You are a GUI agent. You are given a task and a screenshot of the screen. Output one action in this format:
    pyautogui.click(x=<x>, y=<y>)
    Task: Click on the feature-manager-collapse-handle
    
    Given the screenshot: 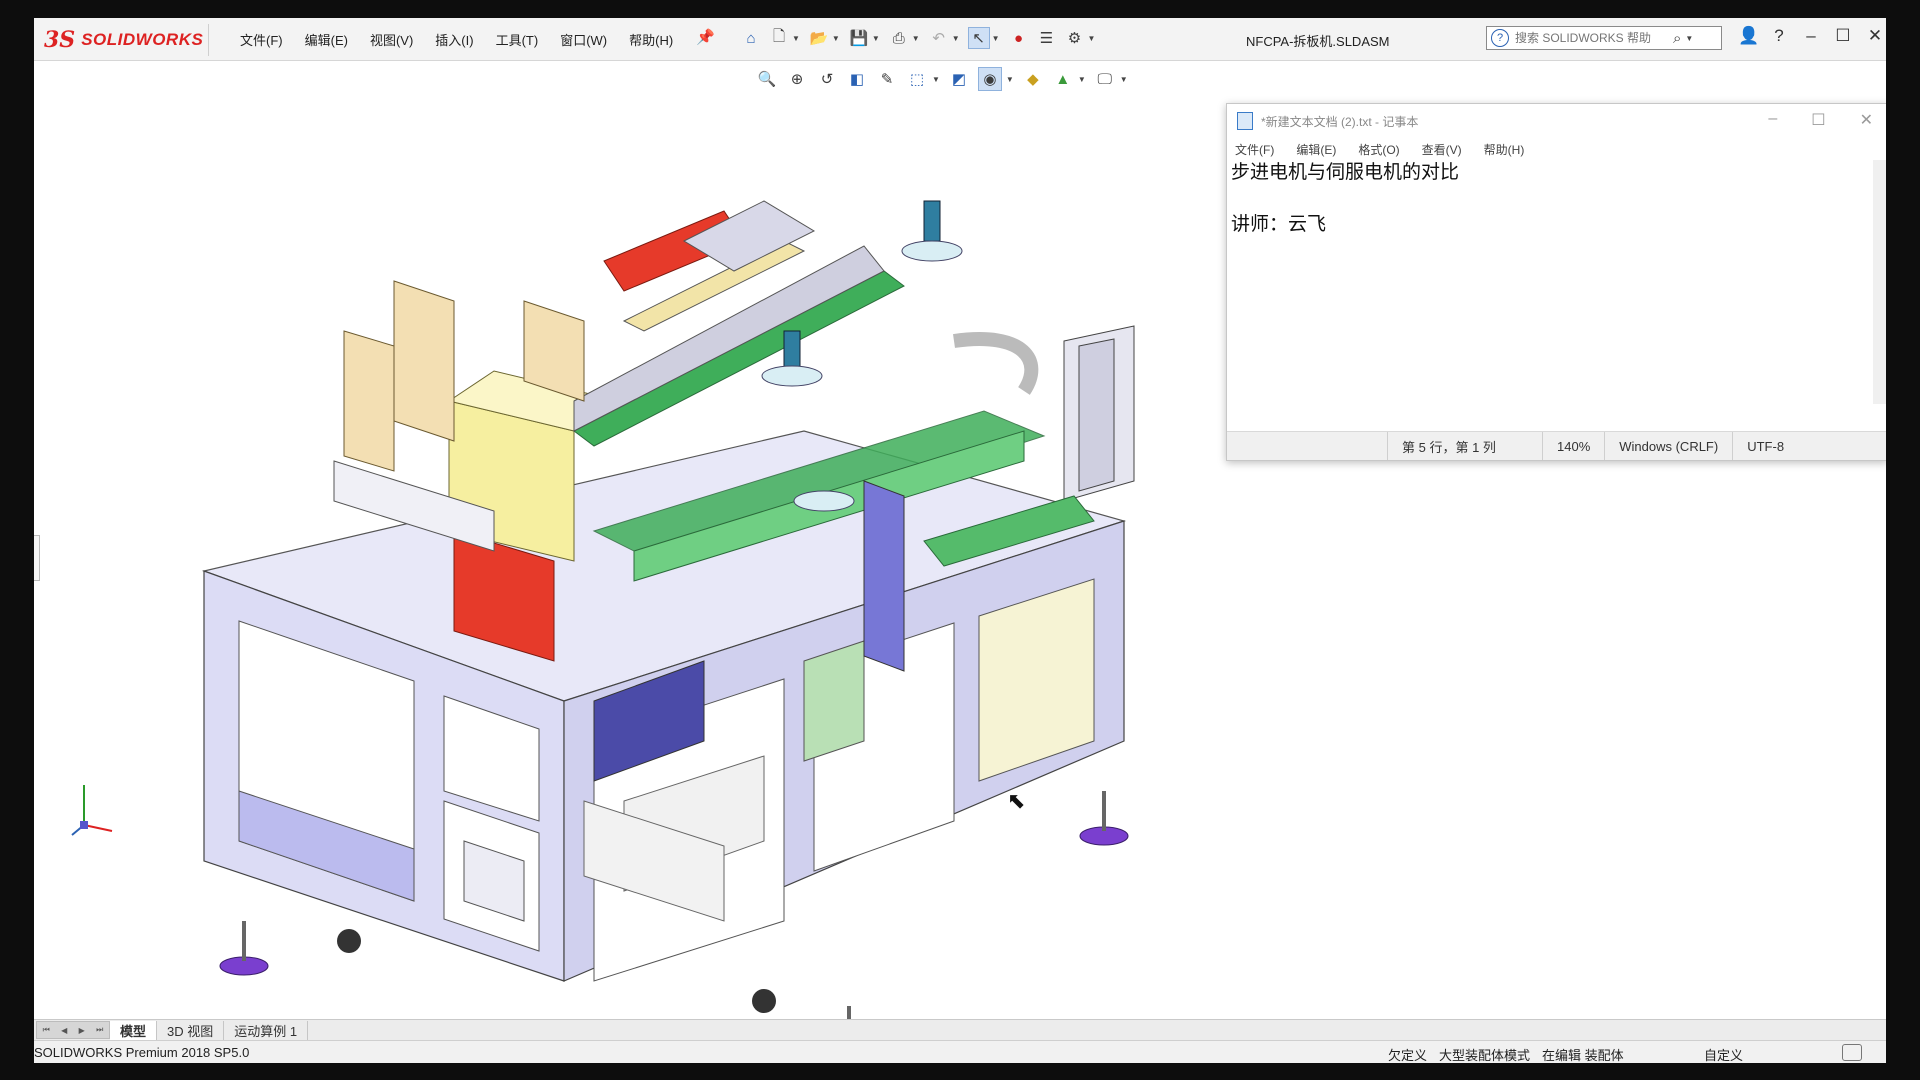 What is the action you would take?
    pyautogui.click(x=37, y=558)
    